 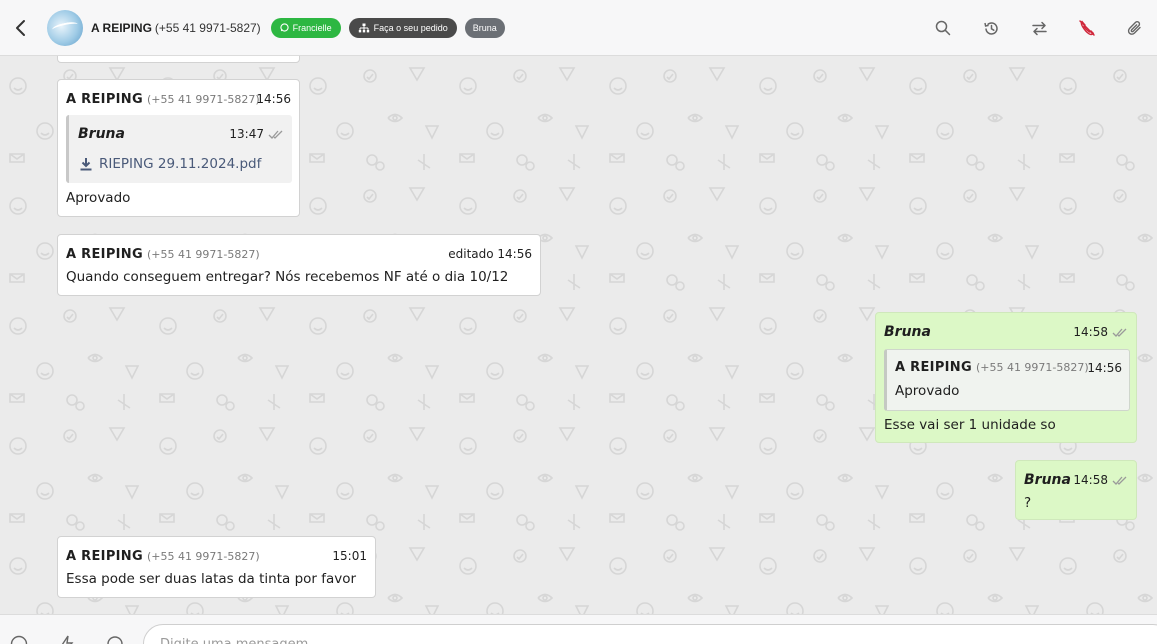 I want to click on message-text: Esse vai ser 1 unidade so, so click(x=970, y=425).